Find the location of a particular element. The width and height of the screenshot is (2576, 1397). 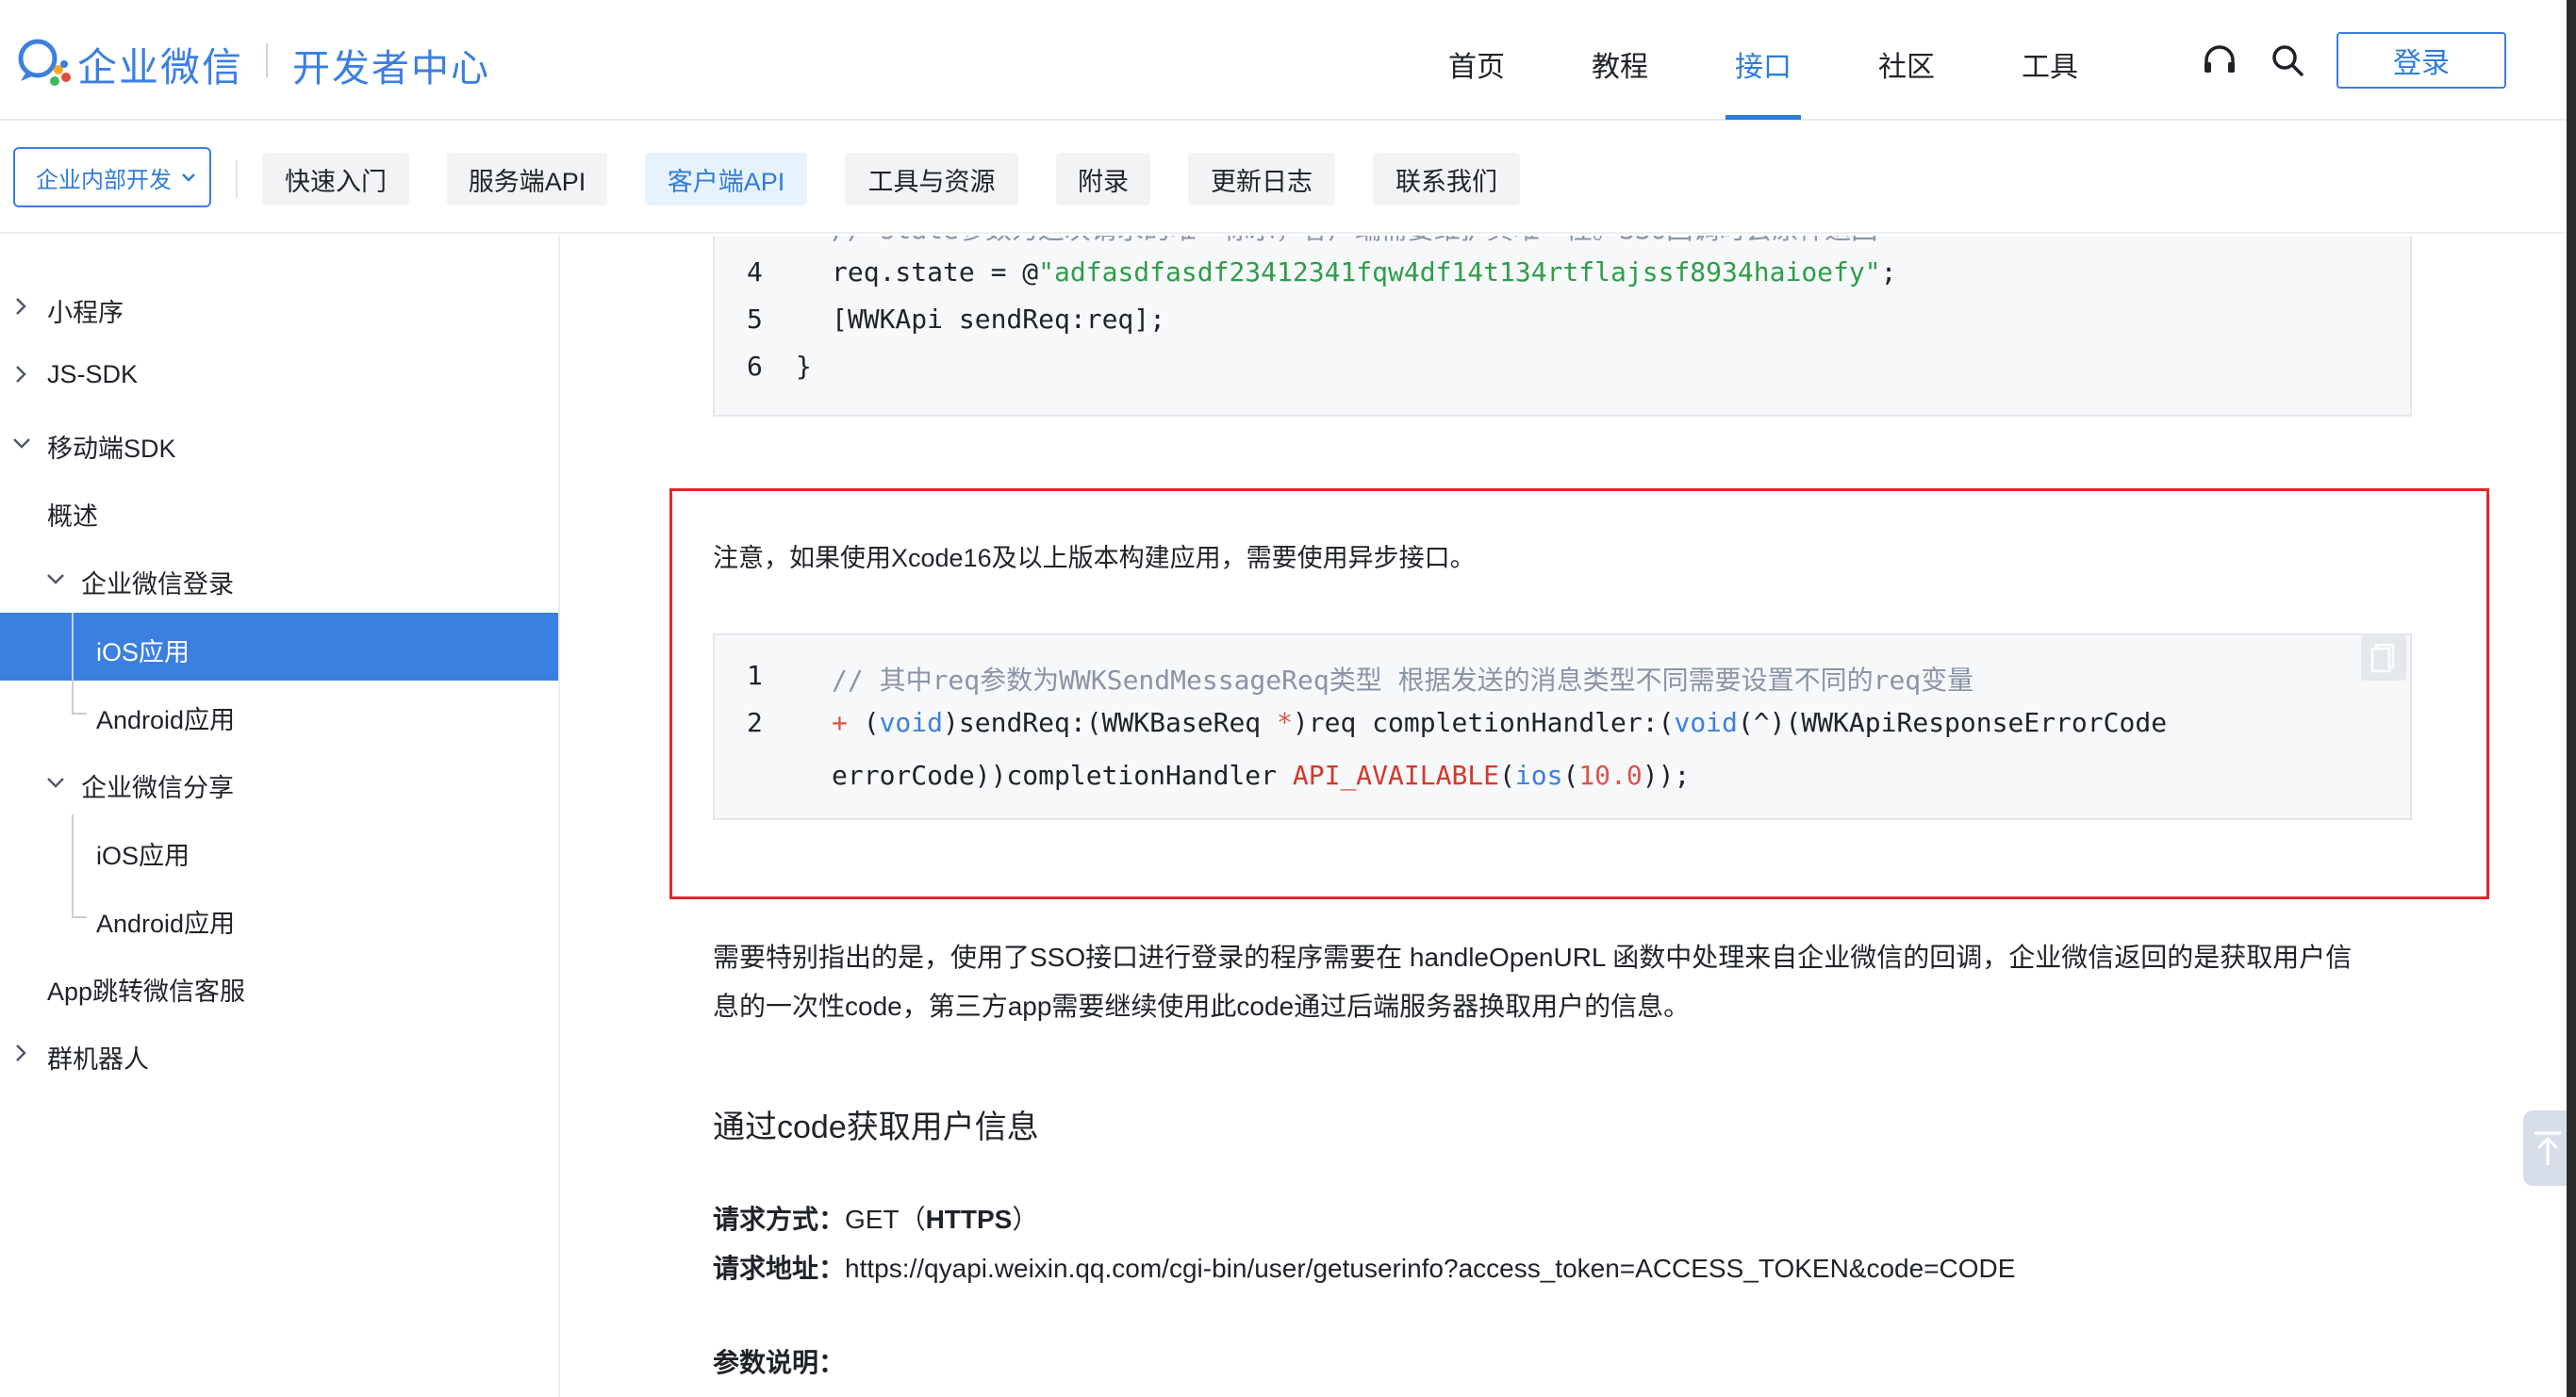

request-method-label: 请求方式： is located at coordinates (779, 1220).